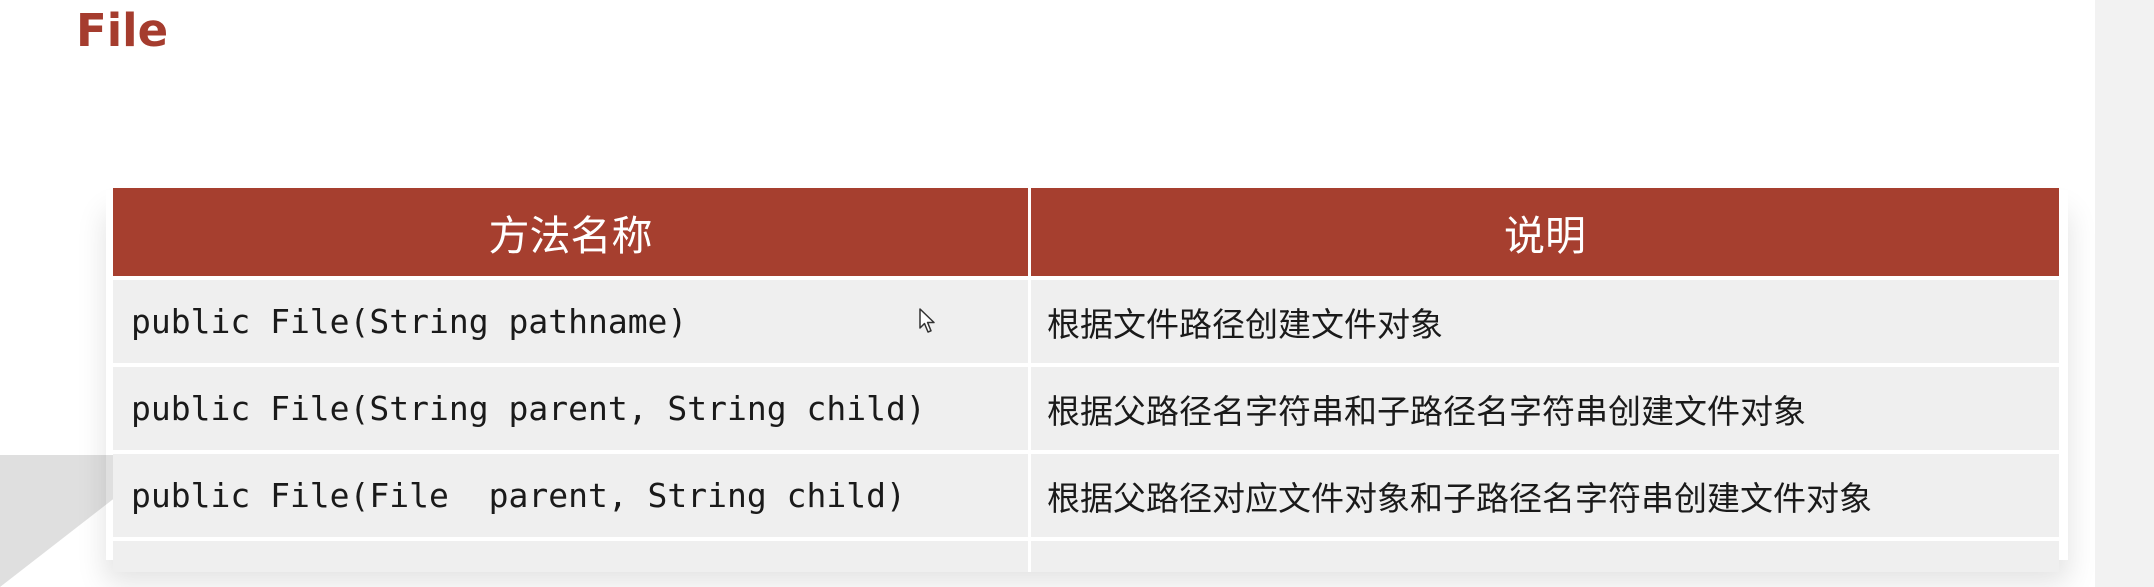 This screenshot has height=587, width=2154. What do you see at coordinates (1245, 324) in the screenshot?
I see `method-description: 根据文件路径创建文件对象` at bounding box center [1245, 324].